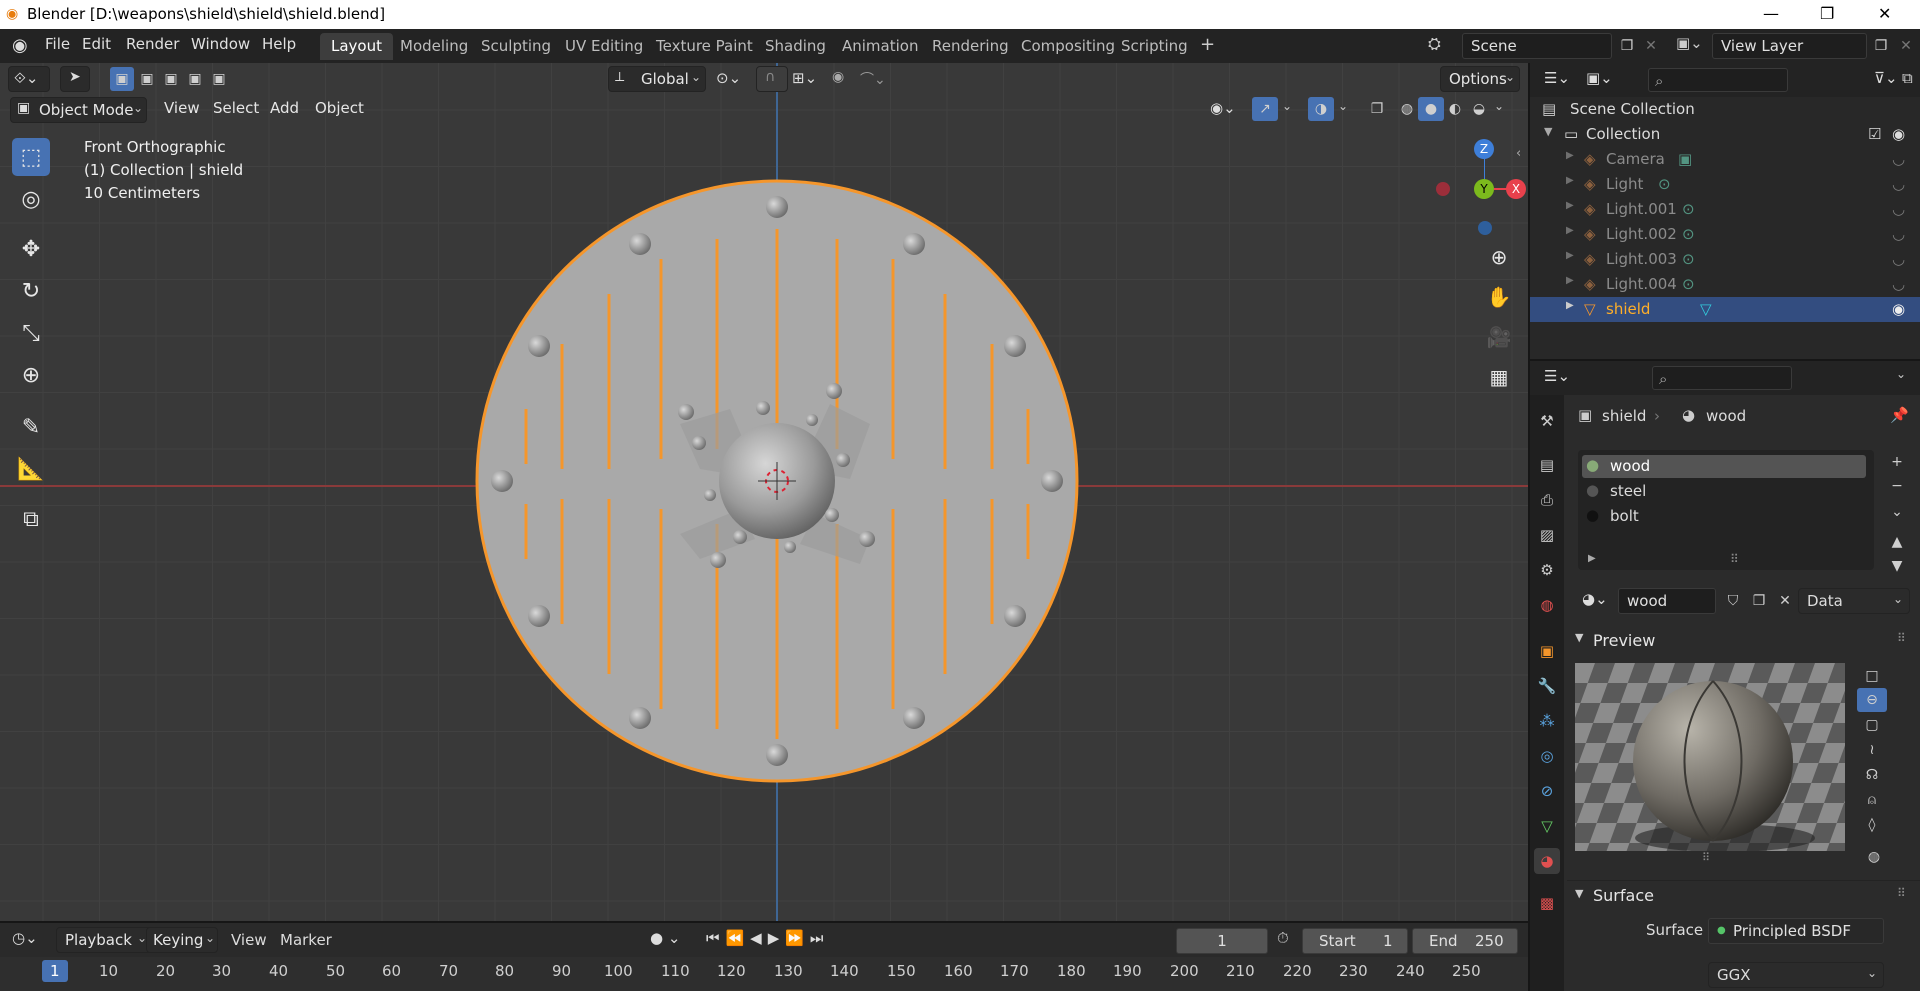  What do you see at coordinates (657, 79) in the screenshot?
I see `transform-orientation-dropdown: ⟂ Global ⌄` at bounding box center [657, 79].